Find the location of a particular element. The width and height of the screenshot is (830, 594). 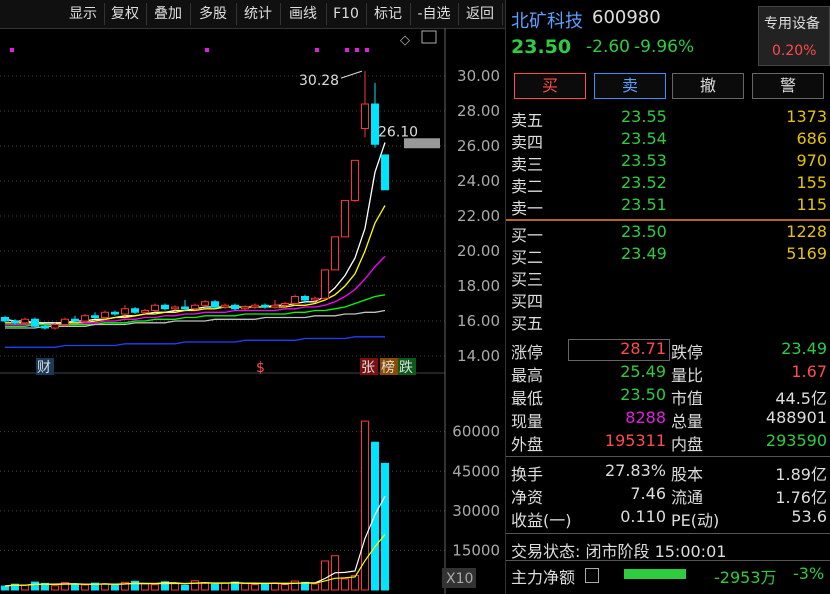

book-label: 买二 is located at coordinates (527, 257).